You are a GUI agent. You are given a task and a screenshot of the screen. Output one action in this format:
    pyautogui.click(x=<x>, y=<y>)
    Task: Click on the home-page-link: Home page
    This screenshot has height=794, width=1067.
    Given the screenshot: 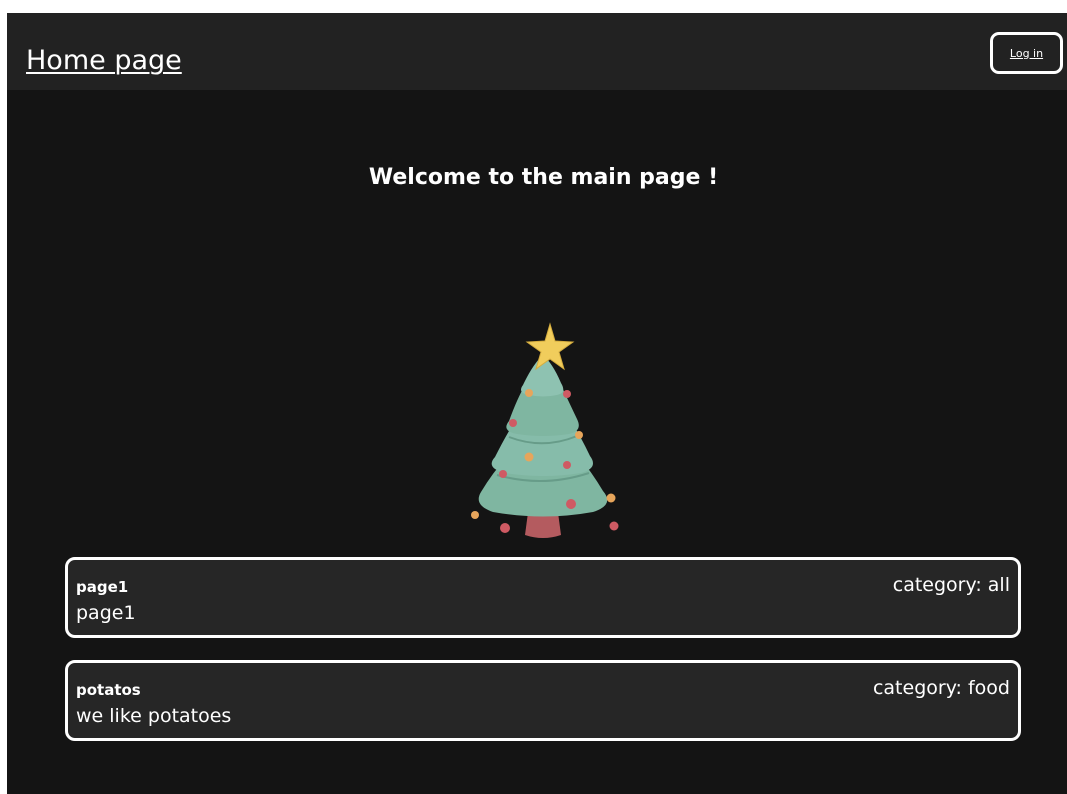 What is the action you would take?
    pyautogui.click(x=104, y=61)
    